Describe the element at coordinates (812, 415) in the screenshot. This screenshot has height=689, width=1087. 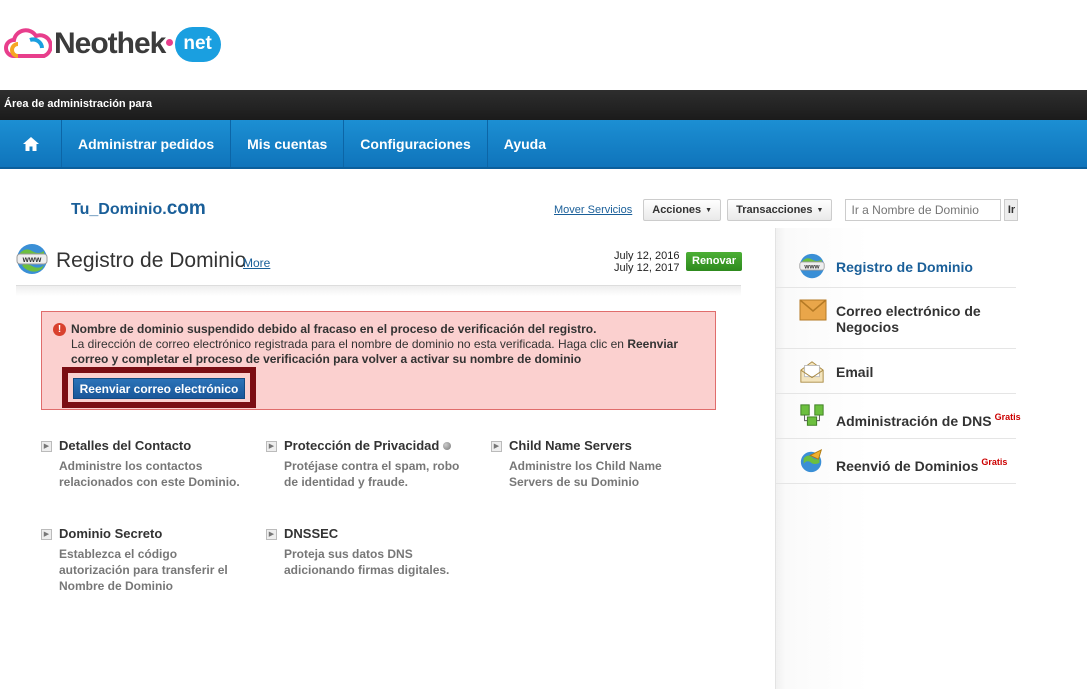
I see `dns-servers-icon` at that location.